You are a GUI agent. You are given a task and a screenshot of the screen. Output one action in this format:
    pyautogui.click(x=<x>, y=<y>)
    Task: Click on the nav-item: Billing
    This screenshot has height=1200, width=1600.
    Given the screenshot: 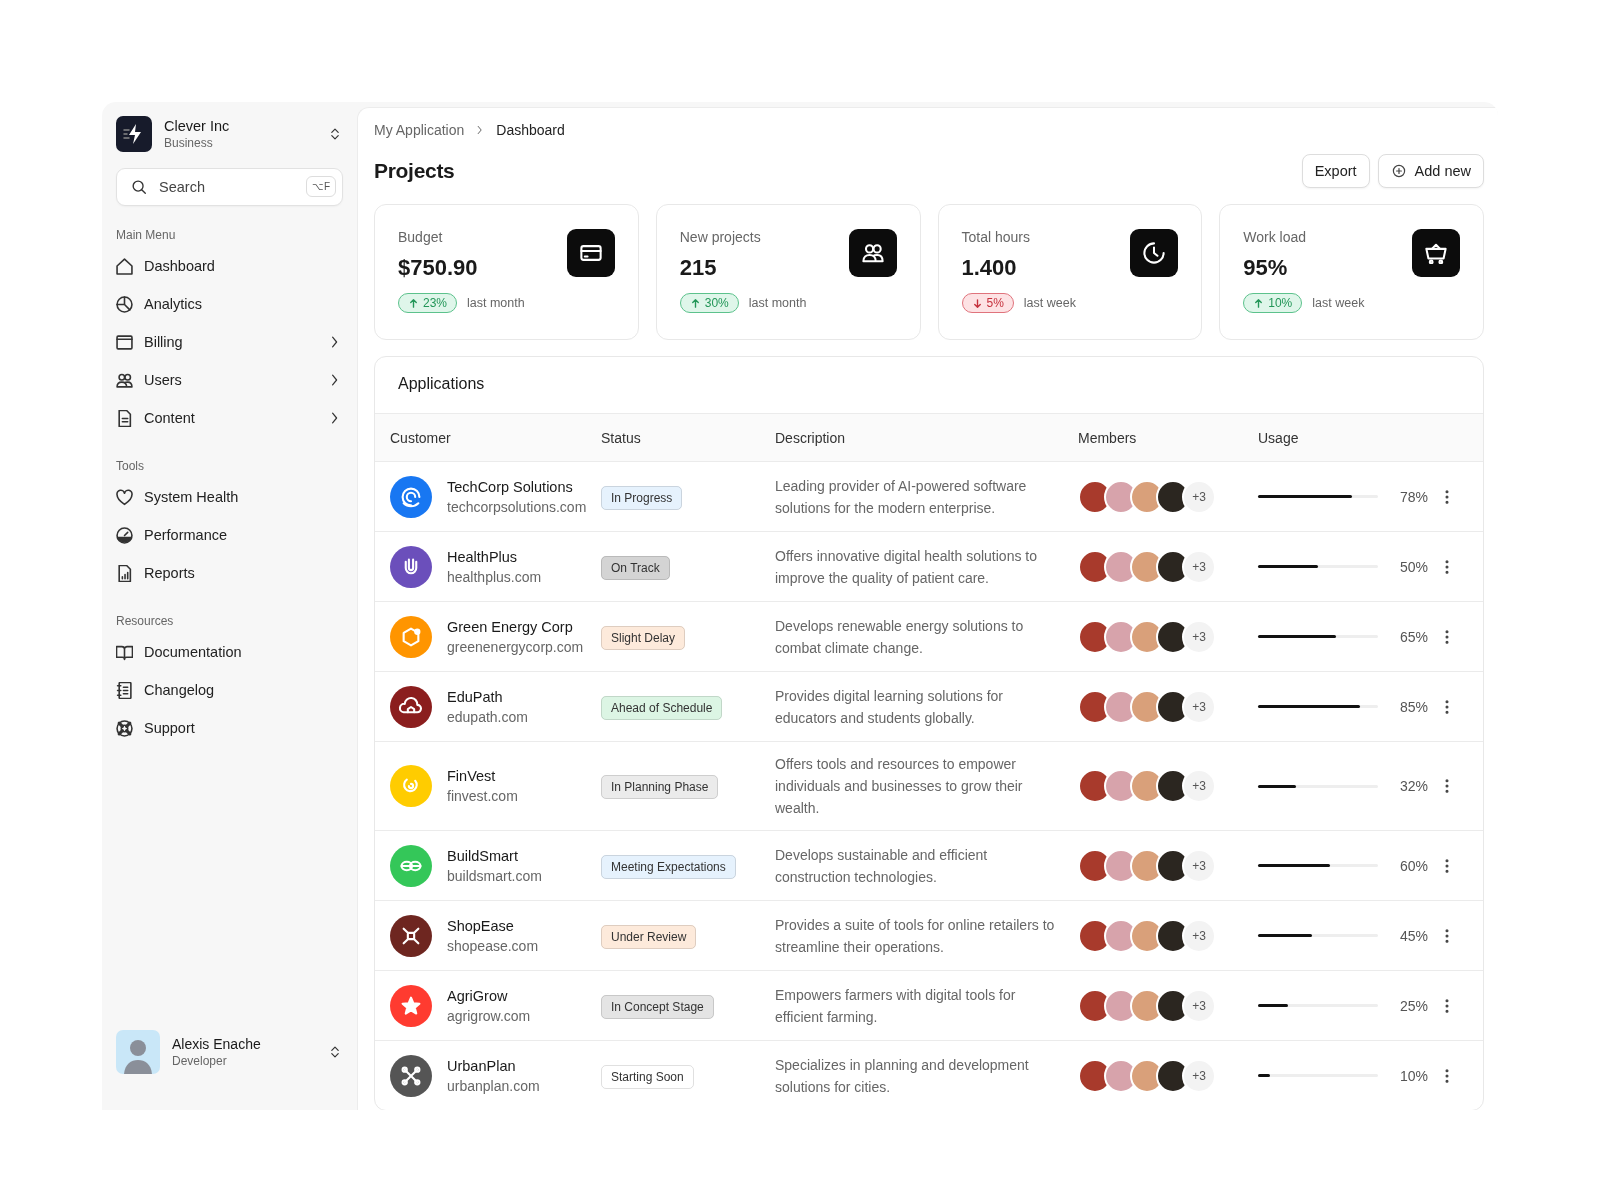 What is the action you would take?
    pyautogui.click(x=229, y=342)
    